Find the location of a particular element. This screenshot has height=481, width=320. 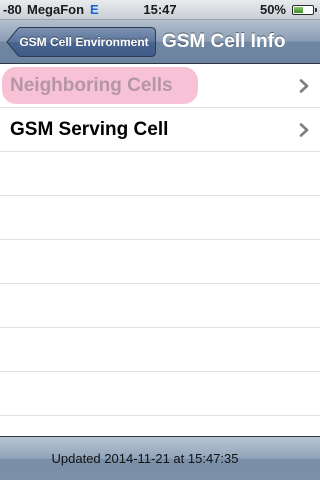

battery-fill is located at coordinates (298, 10).